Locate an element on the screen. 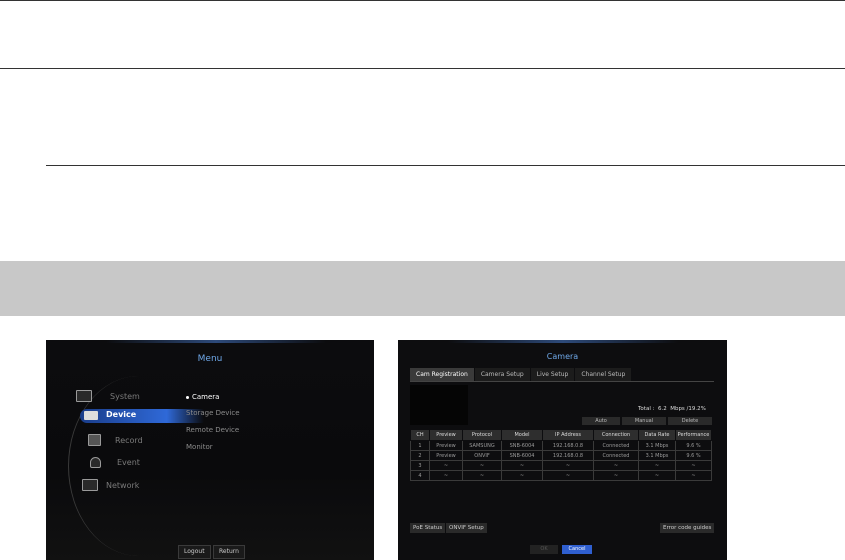  table-row: 4 ~ ~ ~ ~ ~ ~ ~ is located at coordinates (561, 475).